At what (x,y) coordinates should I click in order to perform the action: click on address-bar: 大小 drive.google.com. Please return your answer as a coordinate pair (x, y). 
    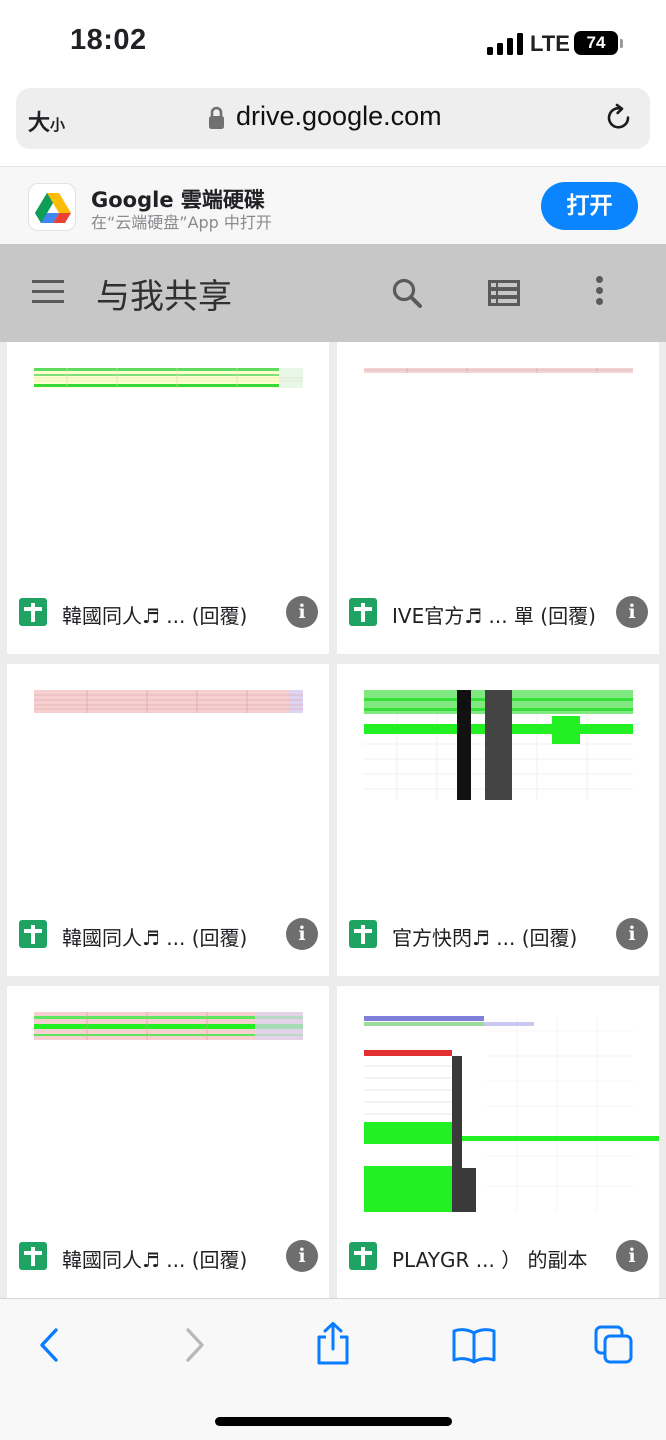
    Looking at the image, I should click on (333, 118).